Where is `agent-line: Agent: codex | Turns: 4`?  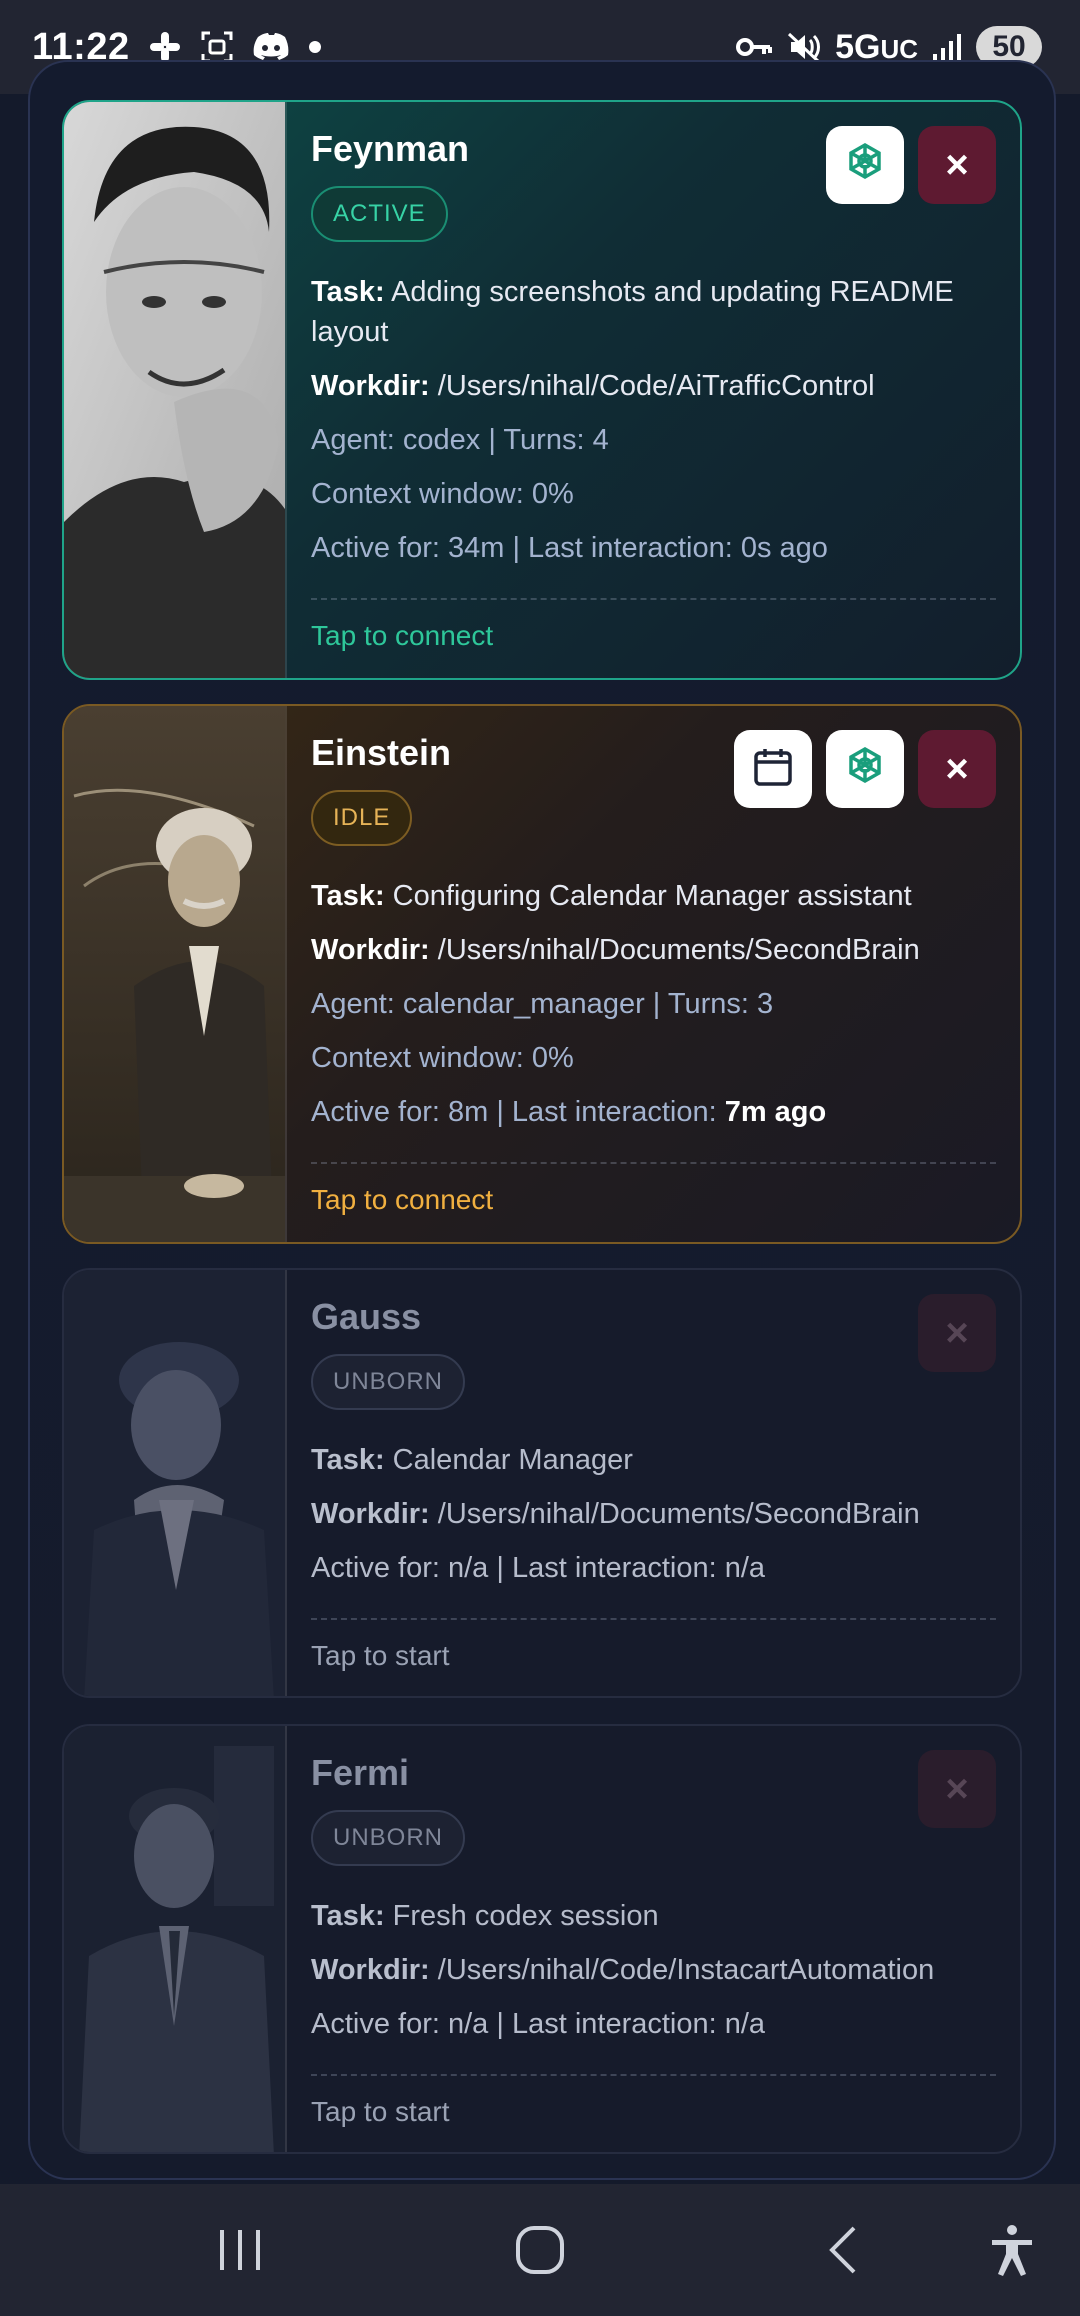 agent-line: Agent: codex | Turns: 4 is located at coordinates (460, 440).